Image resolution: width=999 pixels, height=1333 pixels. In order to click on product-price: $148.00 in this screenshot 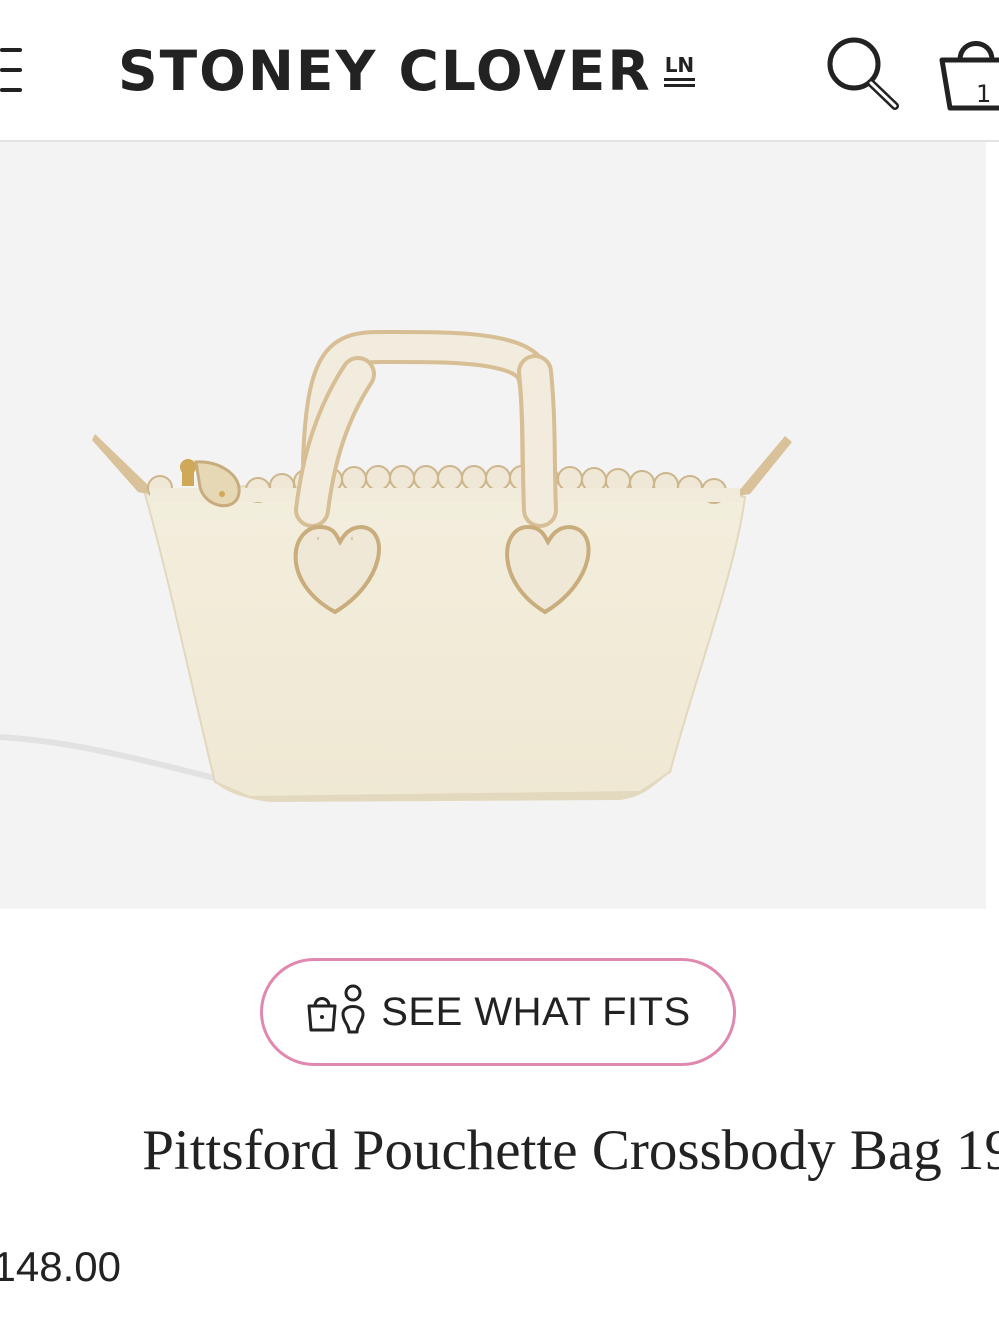, I will do `click(60, 1266)`.